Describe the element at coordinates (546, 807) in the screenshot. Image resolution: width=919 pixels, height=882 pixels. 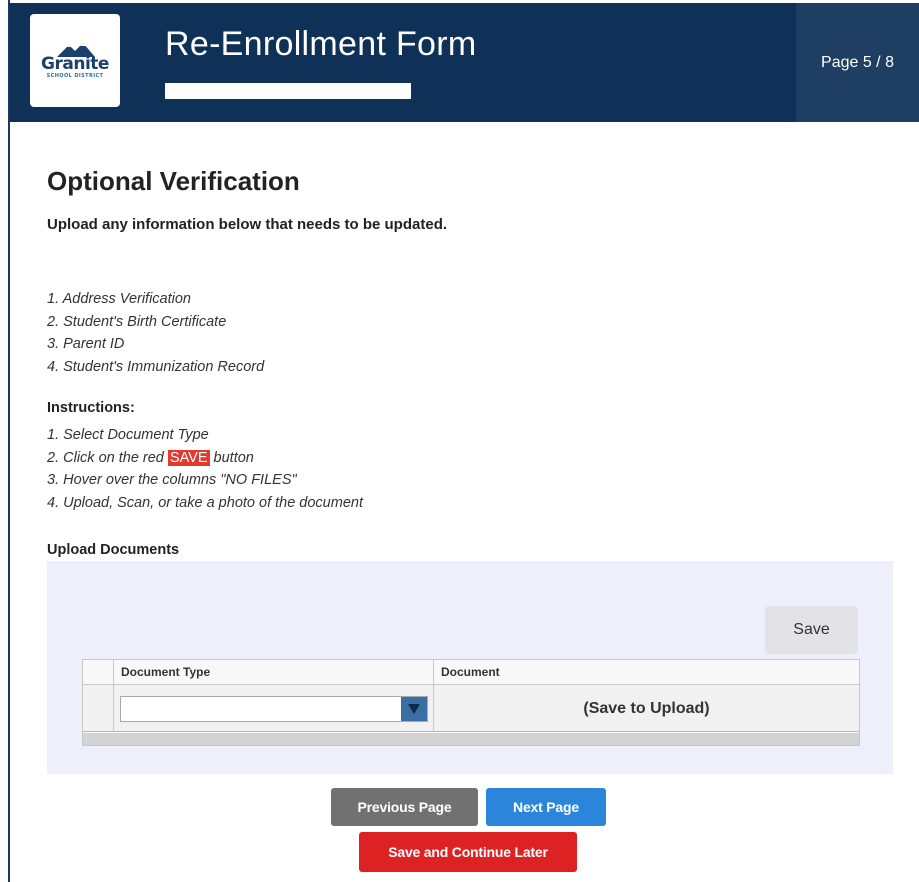
I see `next-page-button: Next Page` at that location.